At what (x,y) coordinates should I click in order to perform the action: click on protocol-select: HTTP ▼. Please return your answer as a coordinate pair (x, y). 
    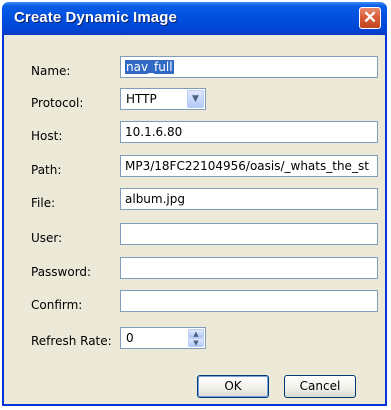
    Looking at the image, I should click on (163, 99).